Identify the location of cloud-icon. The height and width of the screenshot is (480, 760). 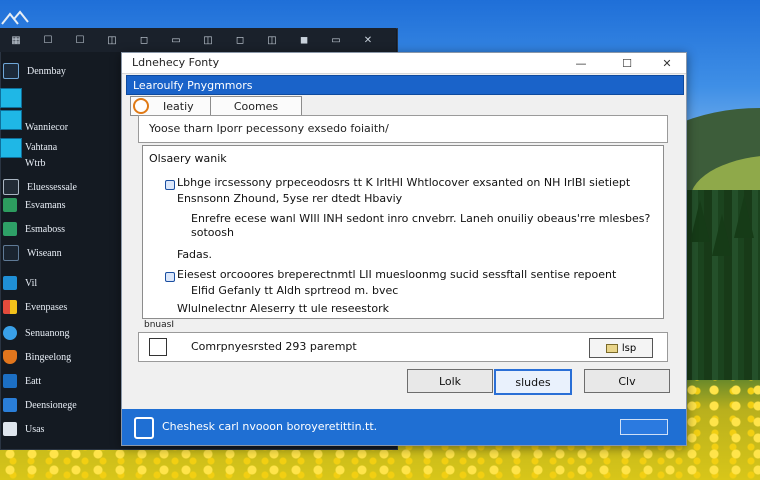
(10, 333).